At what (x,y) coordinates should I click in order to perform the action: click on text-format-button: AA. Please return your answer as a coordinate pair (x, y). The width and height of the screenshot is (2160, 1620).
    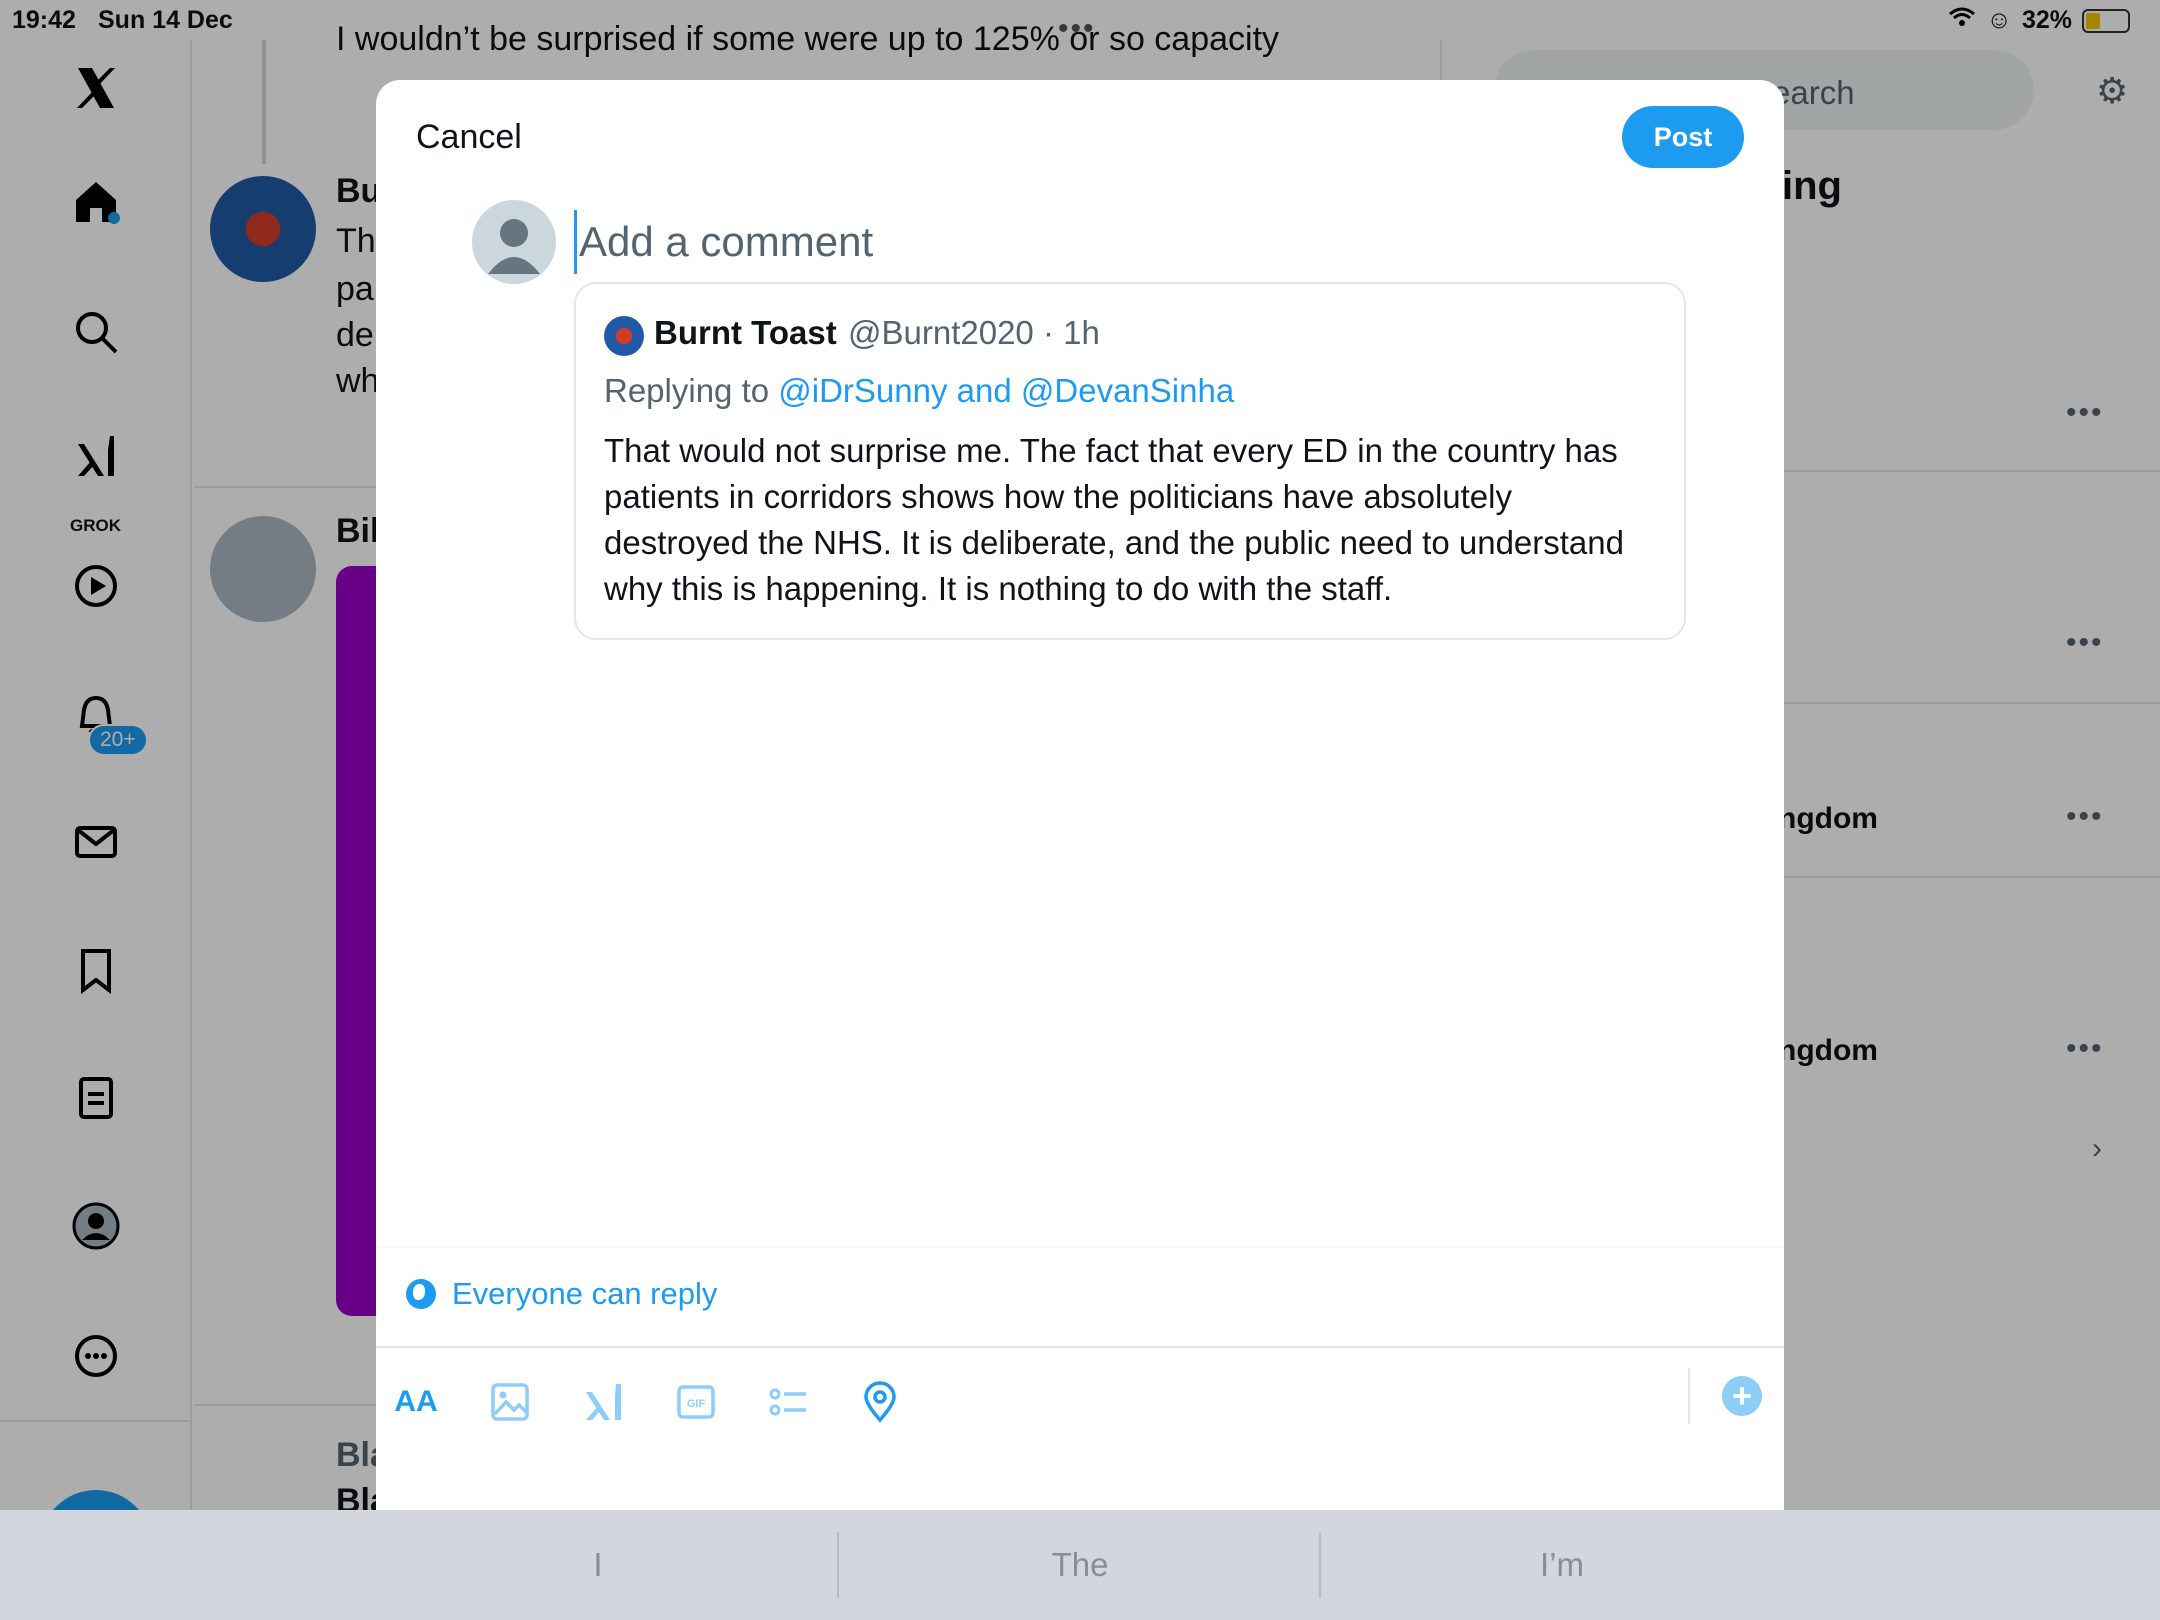
    Looking at the image, I should click on (416, 1402).